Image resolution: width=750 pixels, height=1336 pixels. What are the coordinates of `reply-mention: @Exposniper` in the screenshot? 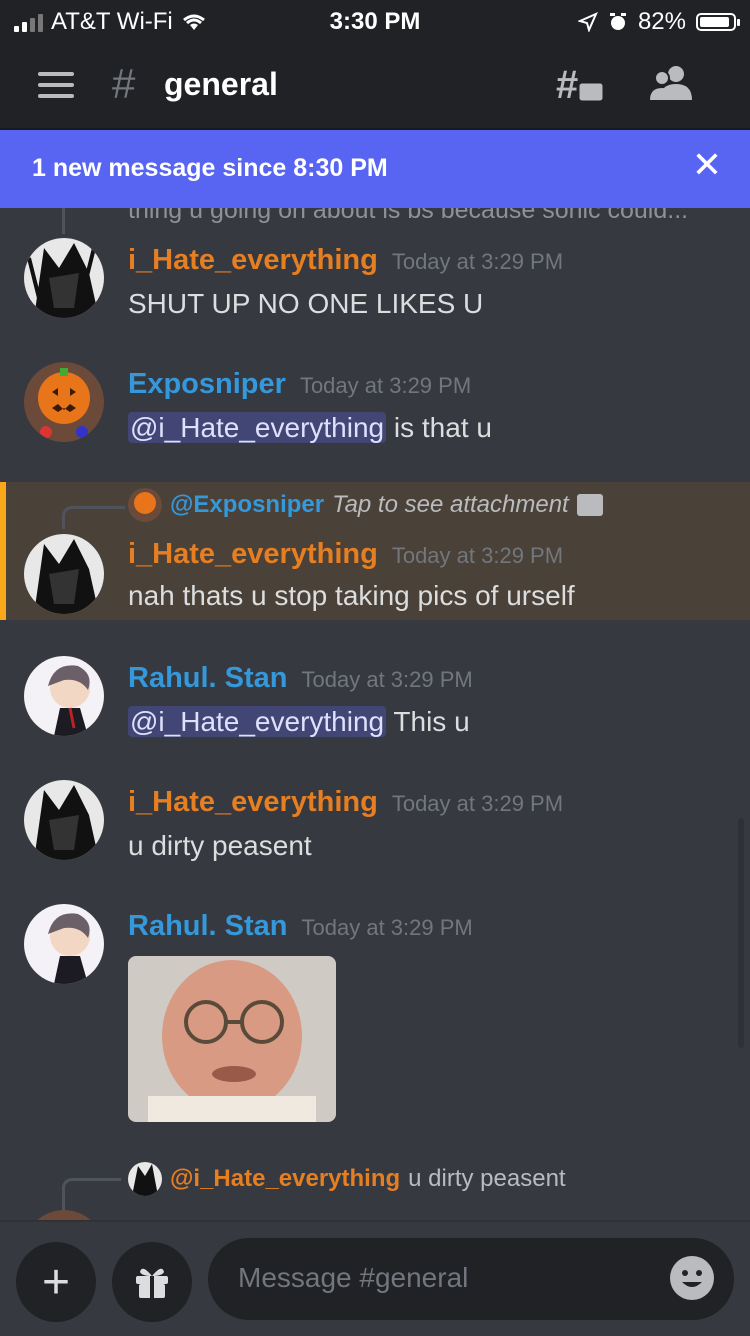 It's located at (247, 505).